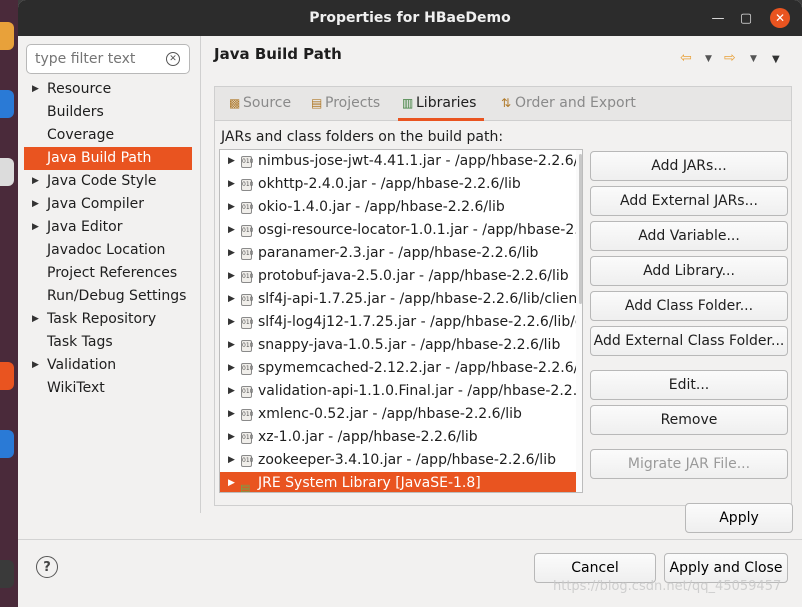  What do you see at coordinates (260, 103) in the screenshot?
I see `tab-source: ▩ Source` at bounding box center [260, 103].